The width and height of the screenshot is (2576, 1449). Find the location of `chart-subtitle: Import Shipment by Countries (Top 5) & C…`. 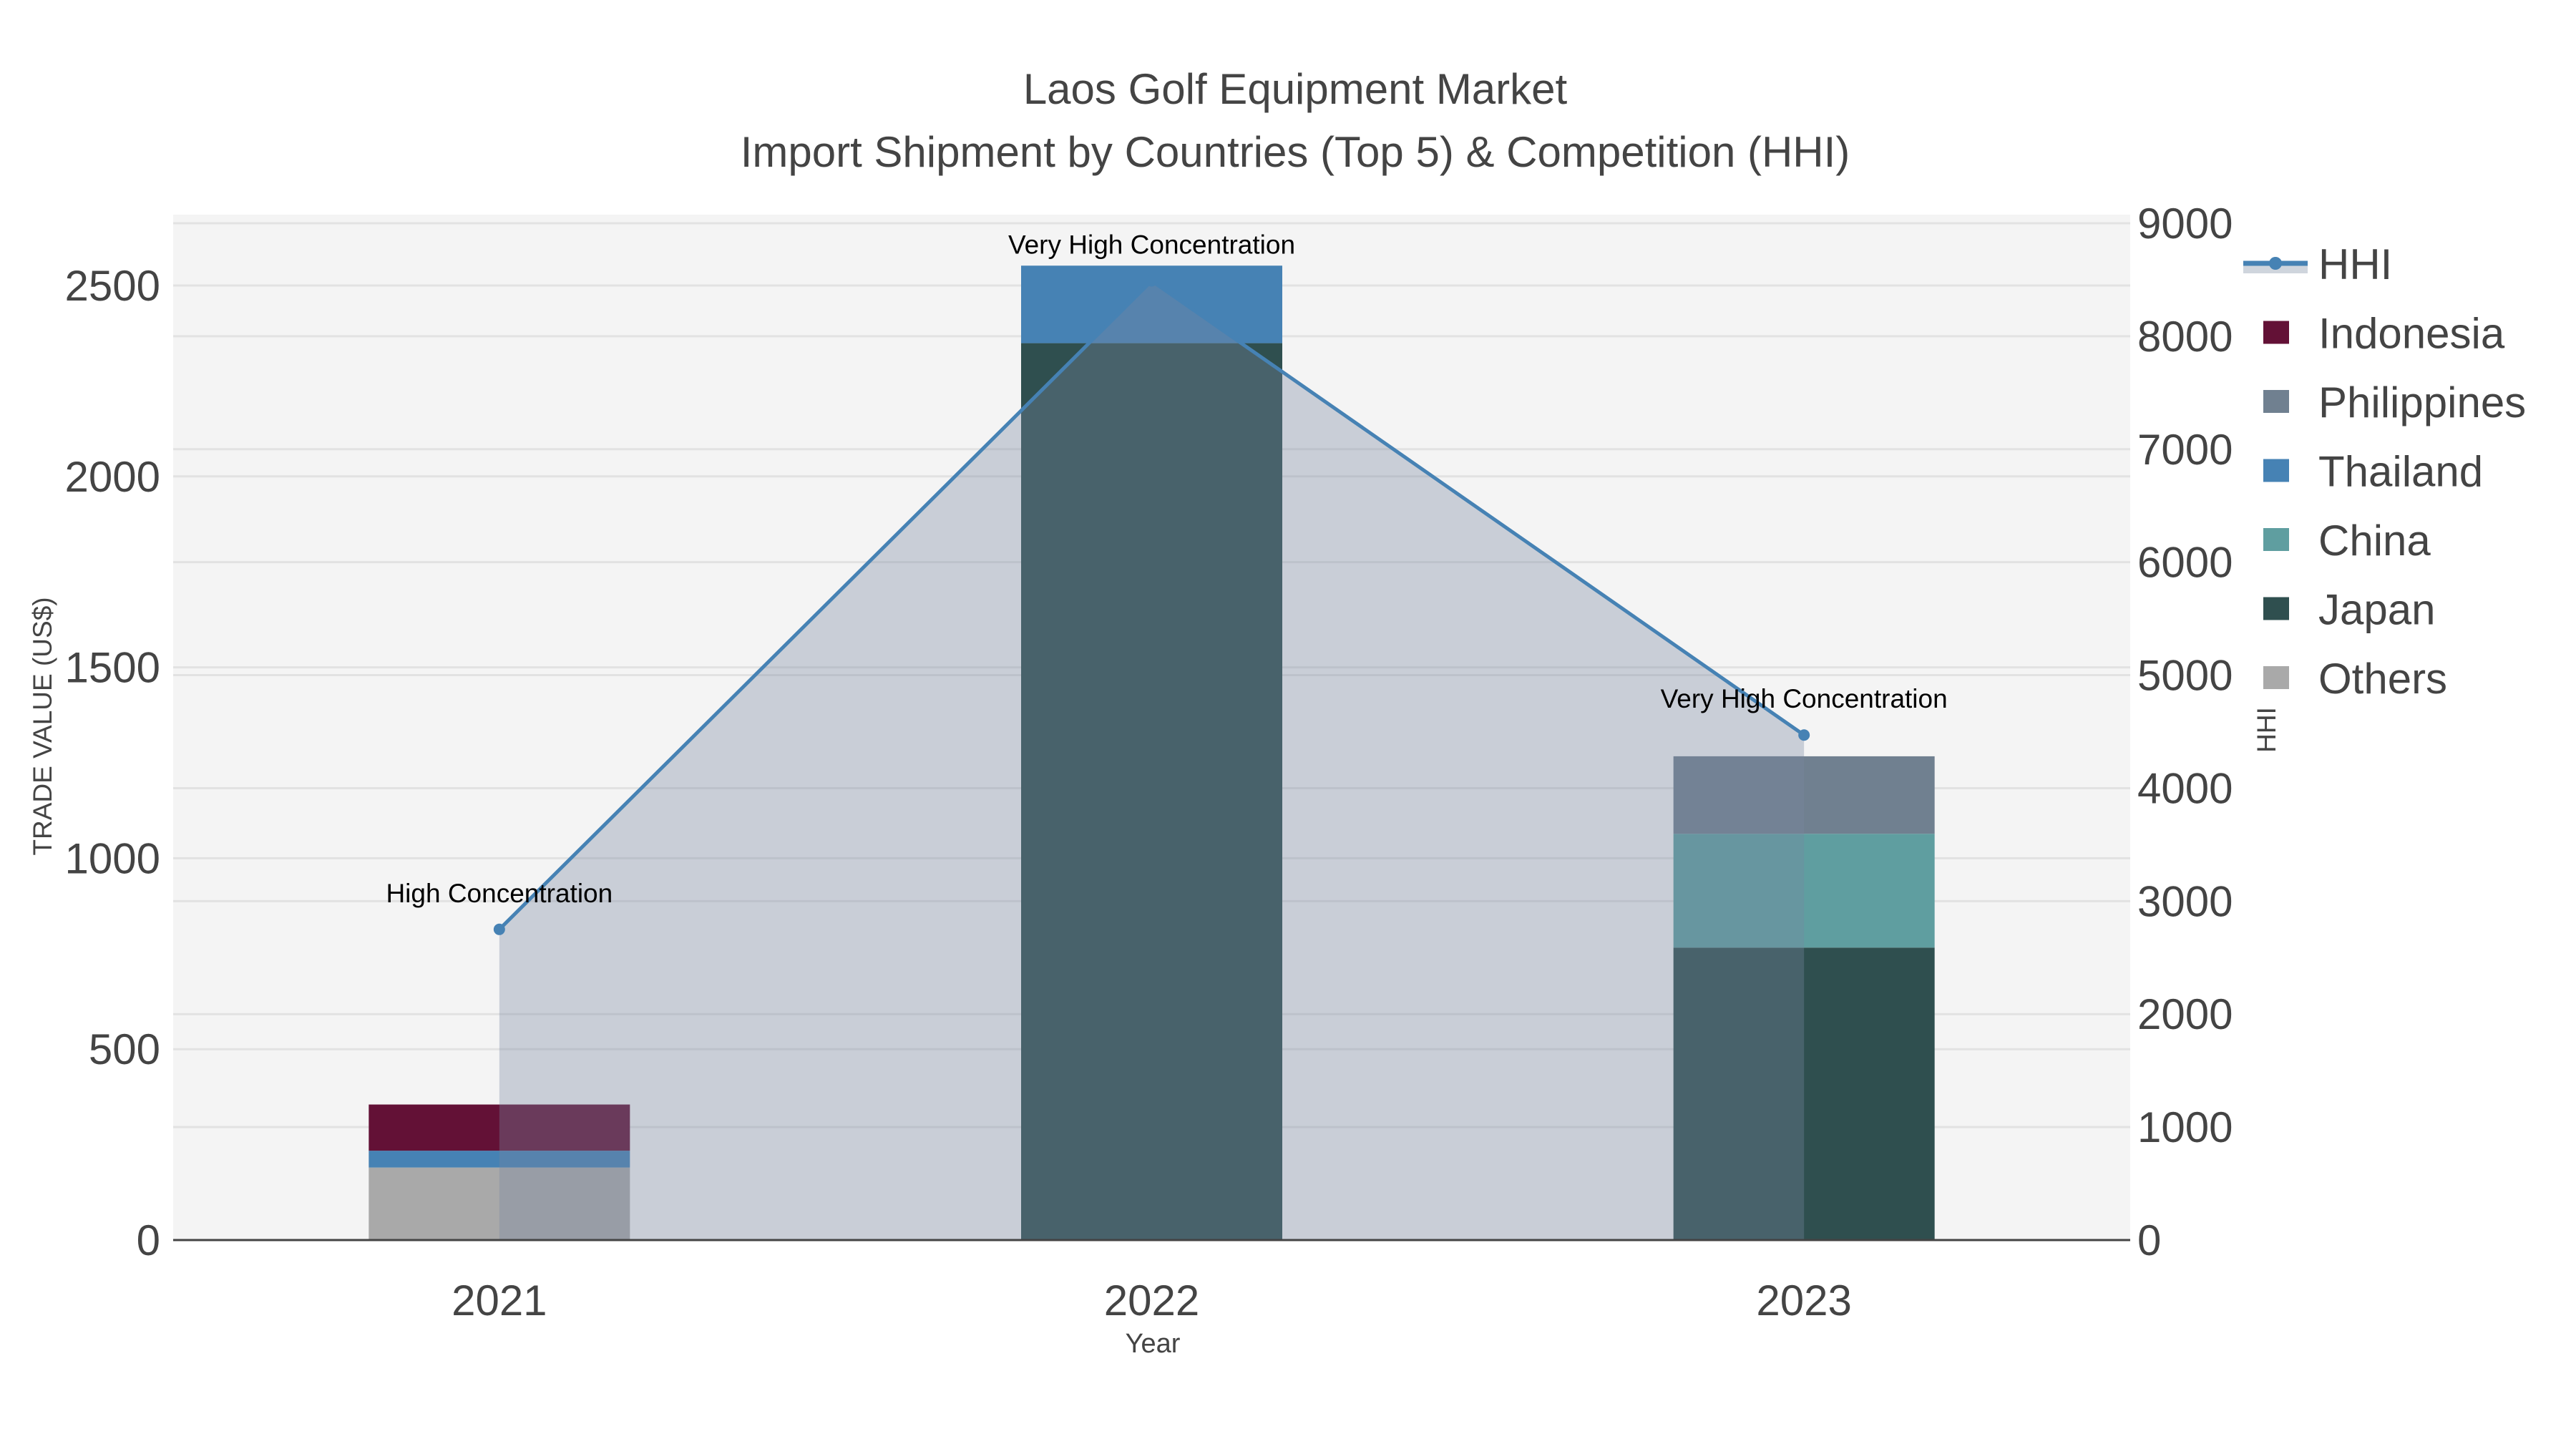

chart-subtitle: Import Shipment by Countries (Top 5) & C… is located at coordinates (1295, 152).